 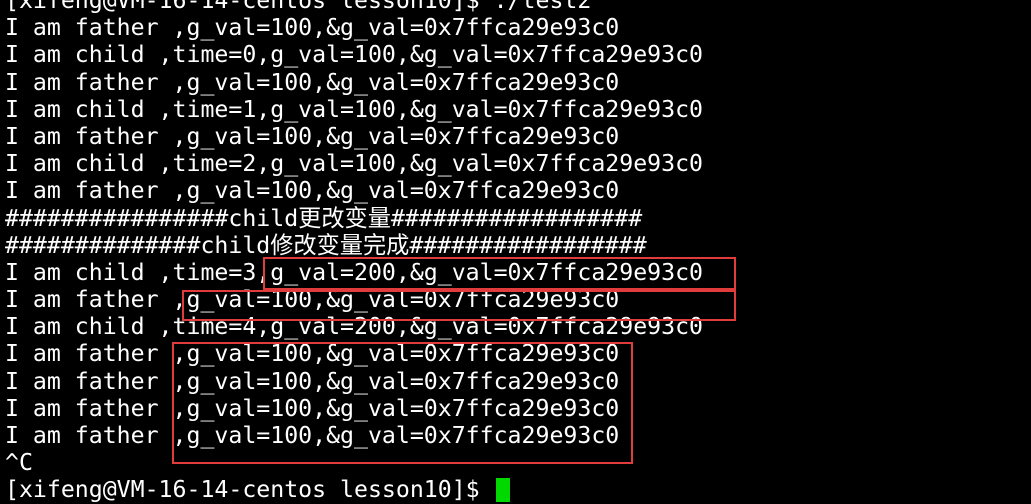 I want to click on terminal-prompt-line: [xifeng@VM-16-14-centos lesson10]$, so click(x=354, y=489).